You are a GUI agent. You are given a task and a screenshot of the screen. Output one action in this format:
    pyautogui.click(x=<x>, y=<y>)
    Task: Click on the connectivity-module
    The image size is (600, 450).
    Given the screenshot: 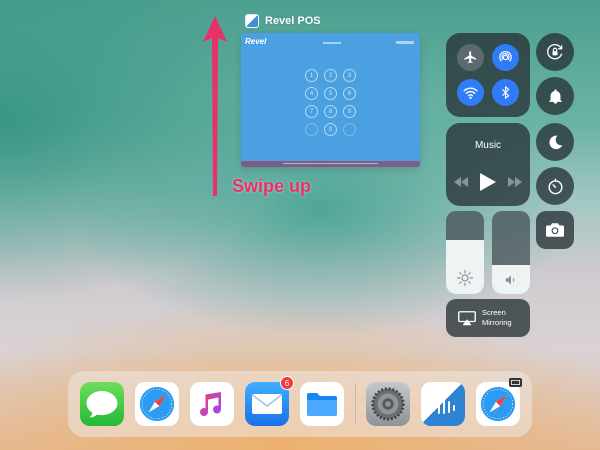 What is the action you would take?
    pyautogui.click(x=488, y=75)
    